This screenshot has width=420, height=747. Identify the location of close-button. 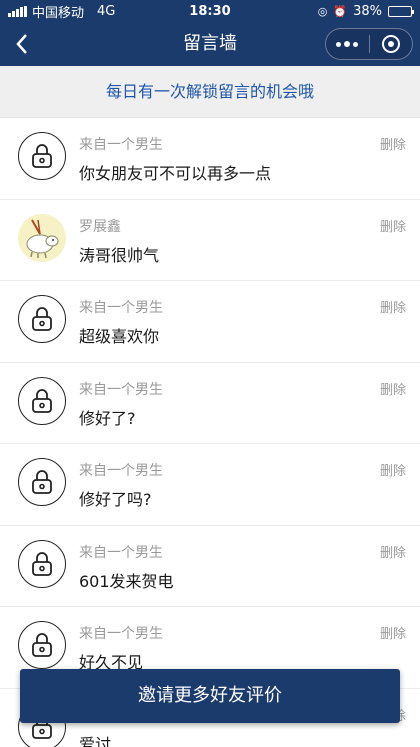
(391, 44).